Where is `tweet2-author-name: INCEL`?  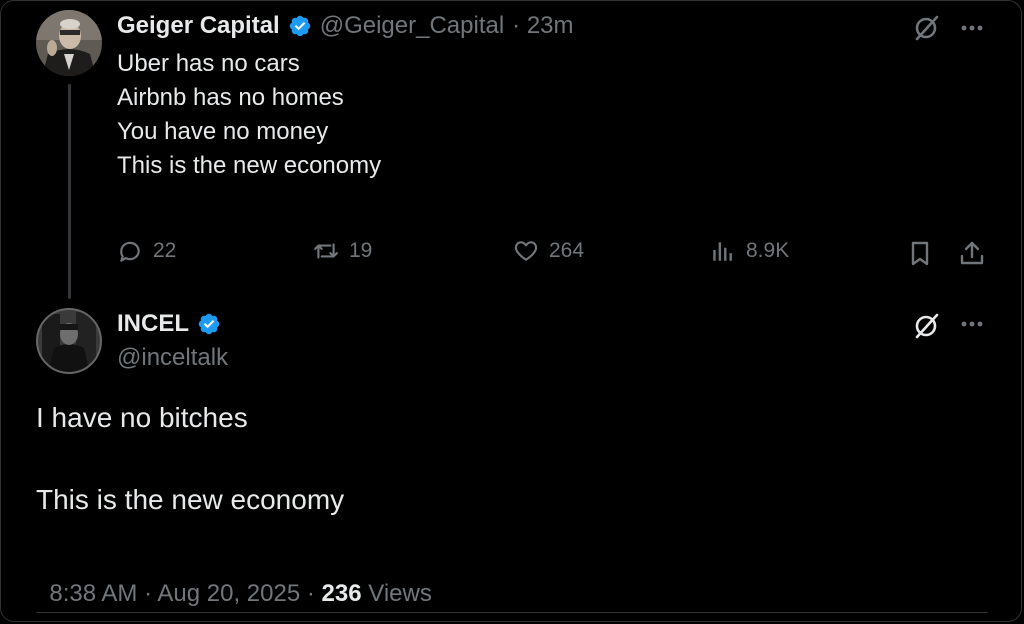
tweet2-author-name: INCEL is located at coordinates (153, 324).